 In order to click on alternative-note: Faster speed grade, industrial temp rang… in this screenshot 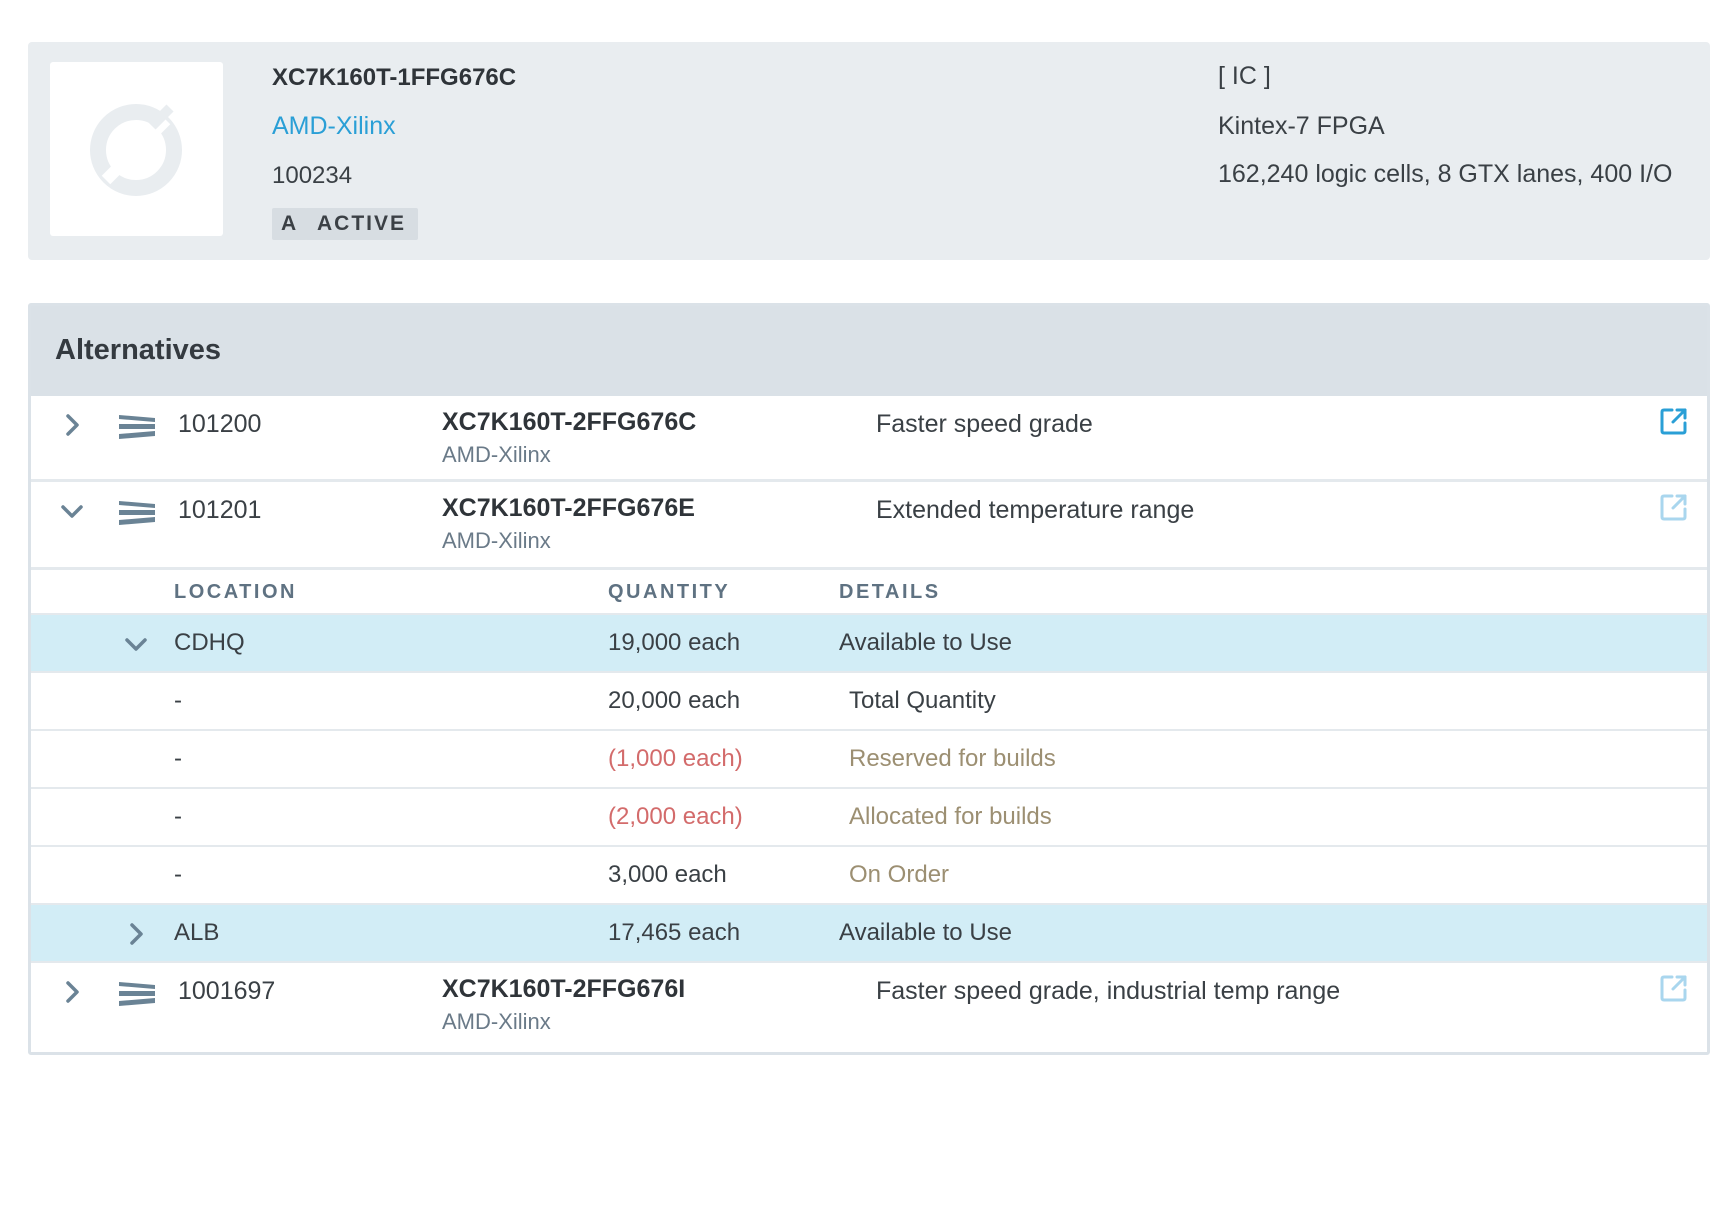, I will do `click(1108, 991)`.